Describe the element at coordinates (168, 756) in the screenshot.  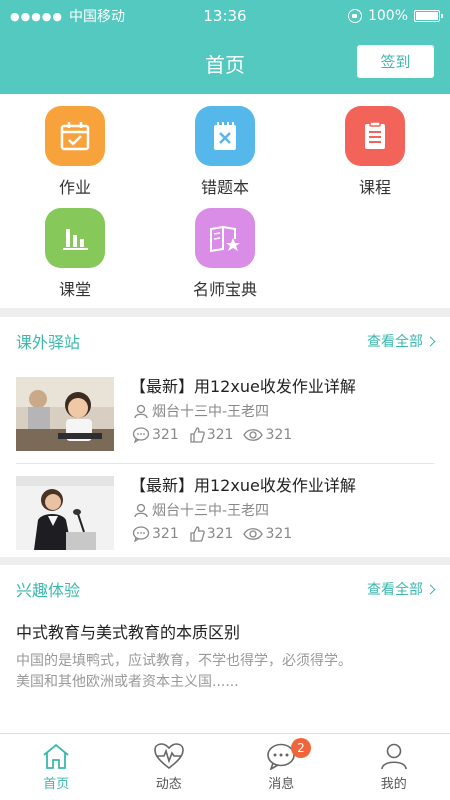
I see `heartbeat-icon` at that location.